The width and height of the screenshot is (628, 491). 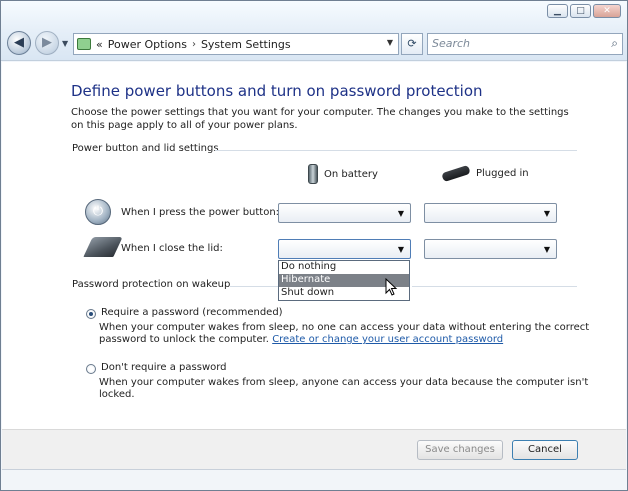 What do you see at coordinates (184, 339) in the screenshot?
I see `require-password-desc-line2: password to unlock the computer.` at bounding box center [184, 339].